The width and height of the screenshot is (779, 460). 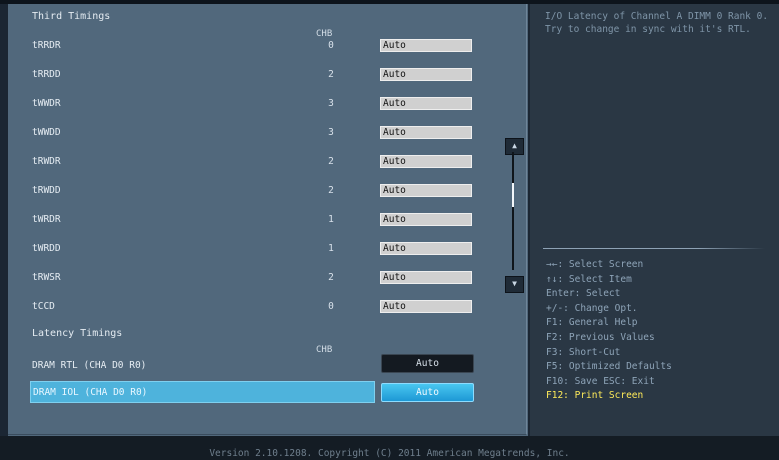 I want to click on row-label: tRWDD, so click(x=46, y=190).